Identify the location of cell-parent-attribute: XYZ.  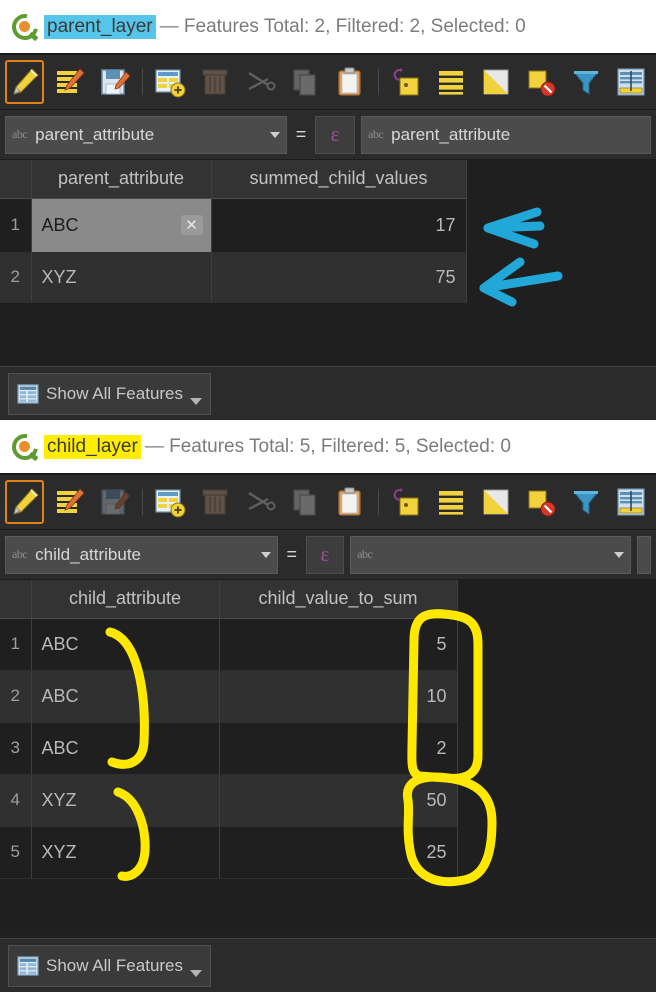
(121, 277).